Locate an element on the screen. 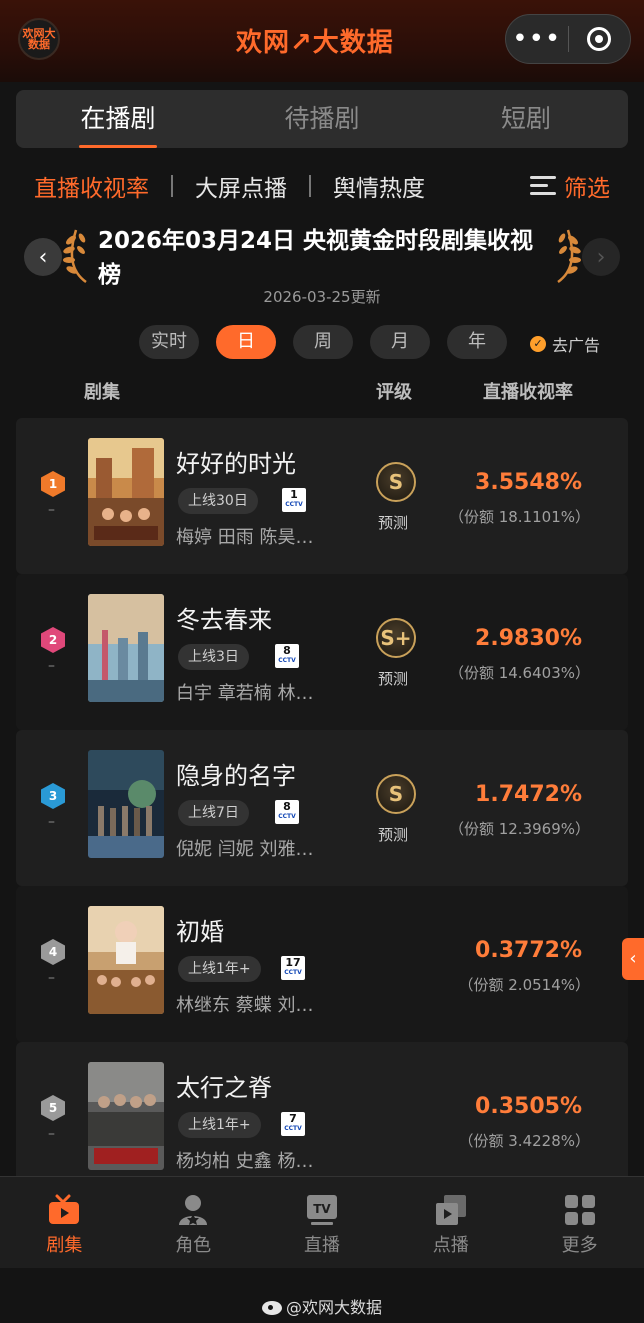 The height and width of the screenshot is (1323, 644). nav-item-vod: 点播 is located at coordinates (450, 1222).